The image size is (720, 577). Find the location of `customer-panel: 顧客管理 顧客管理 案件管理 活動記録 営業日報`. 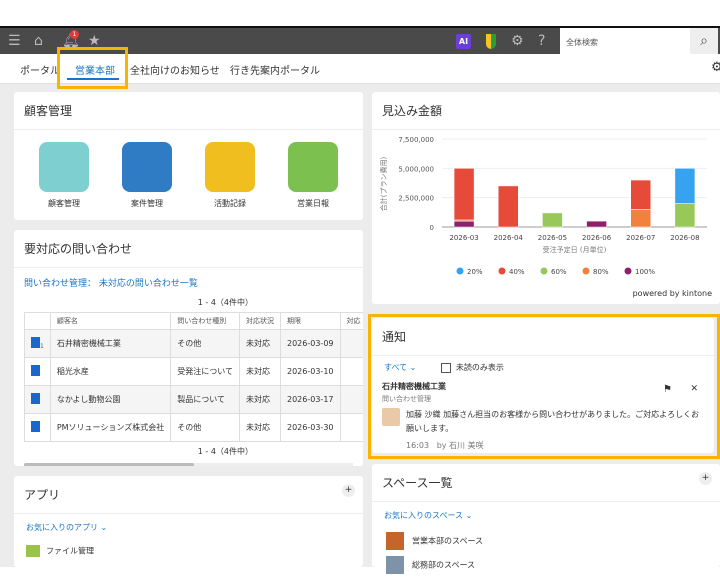

customer-panel: 顧客管理 顧客管理 案件管理 活動記録 営業日報 is located at coordinates (188, 156).